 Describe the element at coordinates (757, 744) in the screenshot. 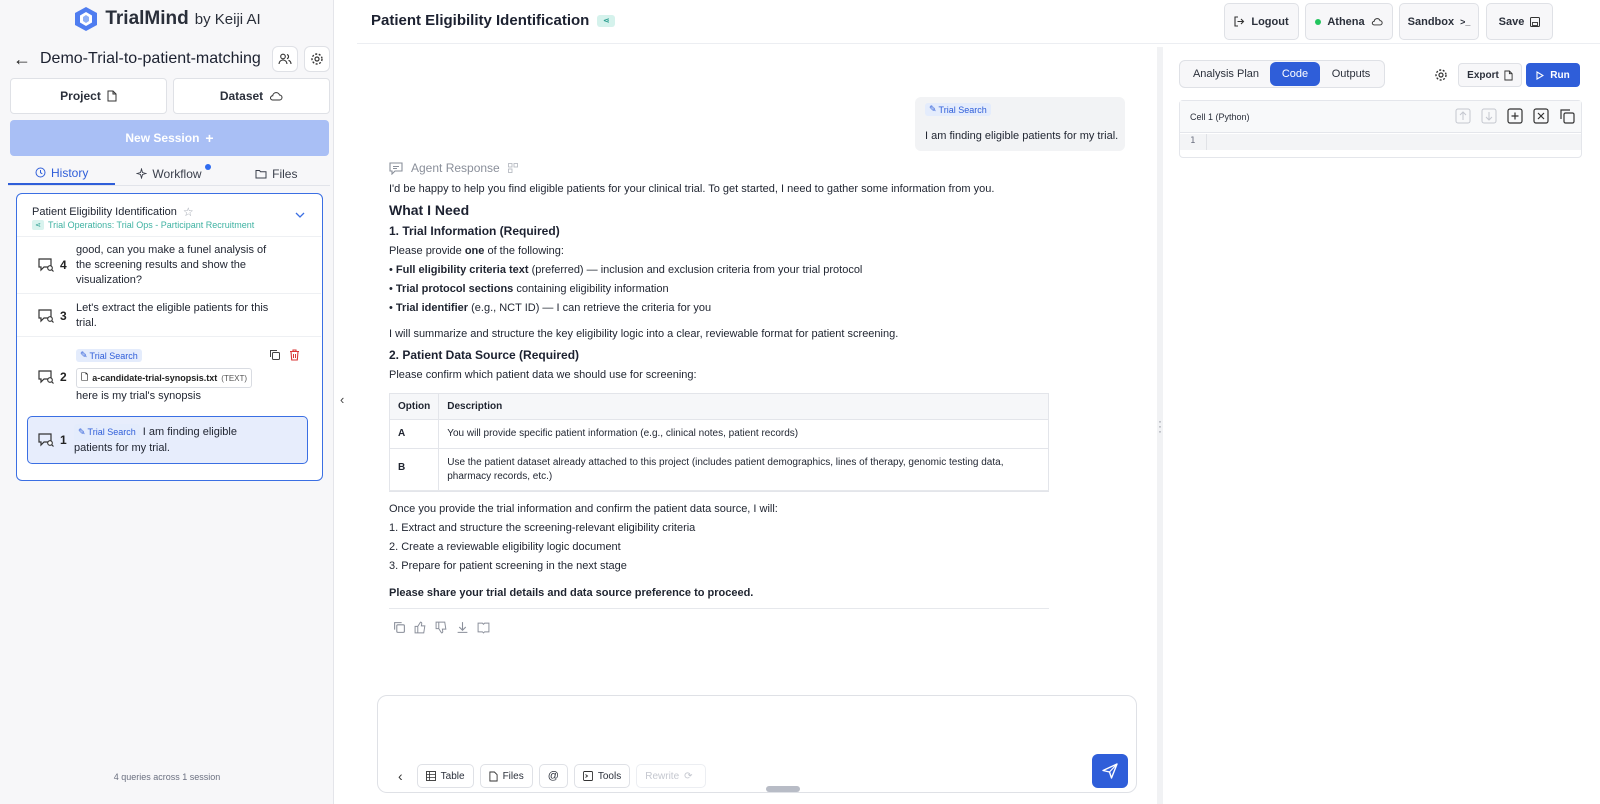

I see `message-composer: ‹ Table Files @ Tools Rewrite ⟳` at that location.